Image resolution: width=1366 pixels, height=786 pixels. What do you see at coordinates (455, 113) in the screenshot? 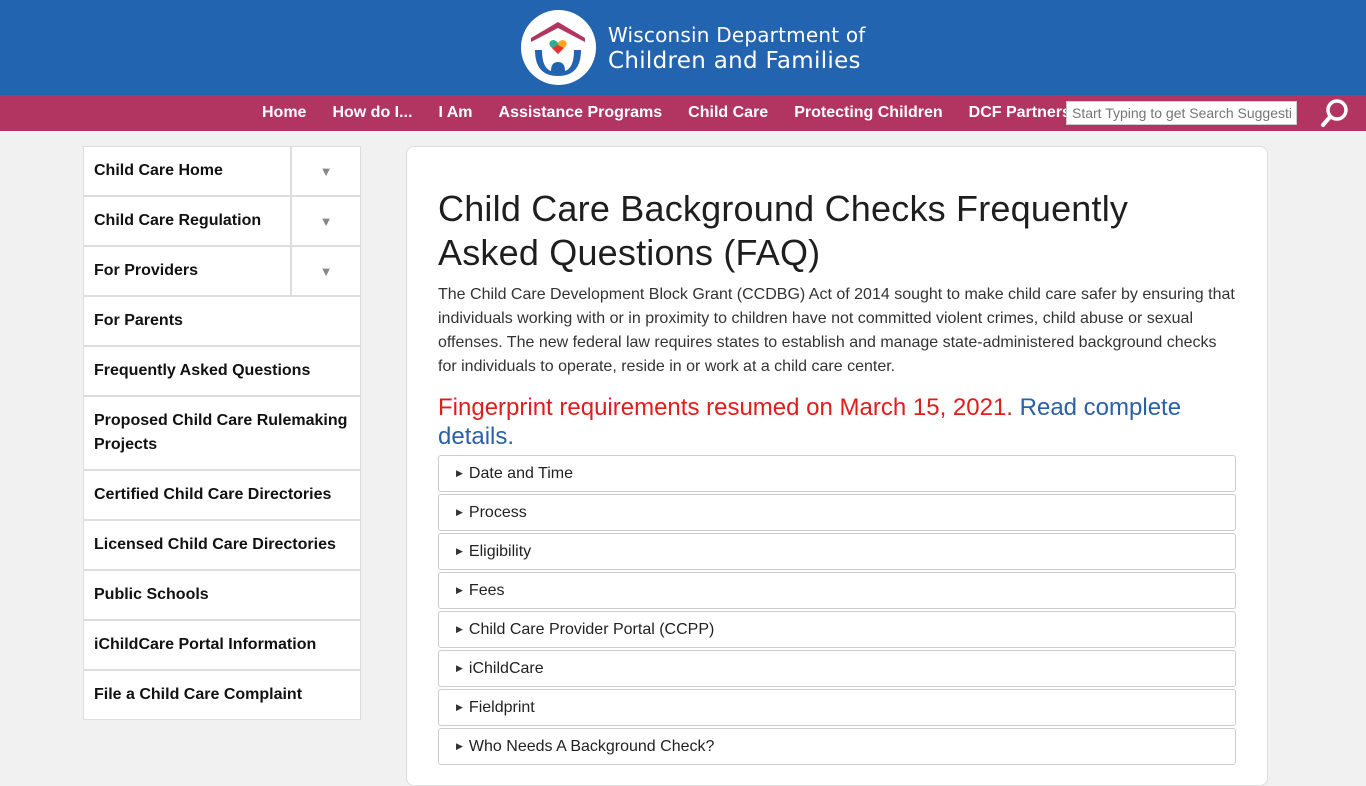
I see `nav-i-am: I Am` at bounding box center [455, 113].